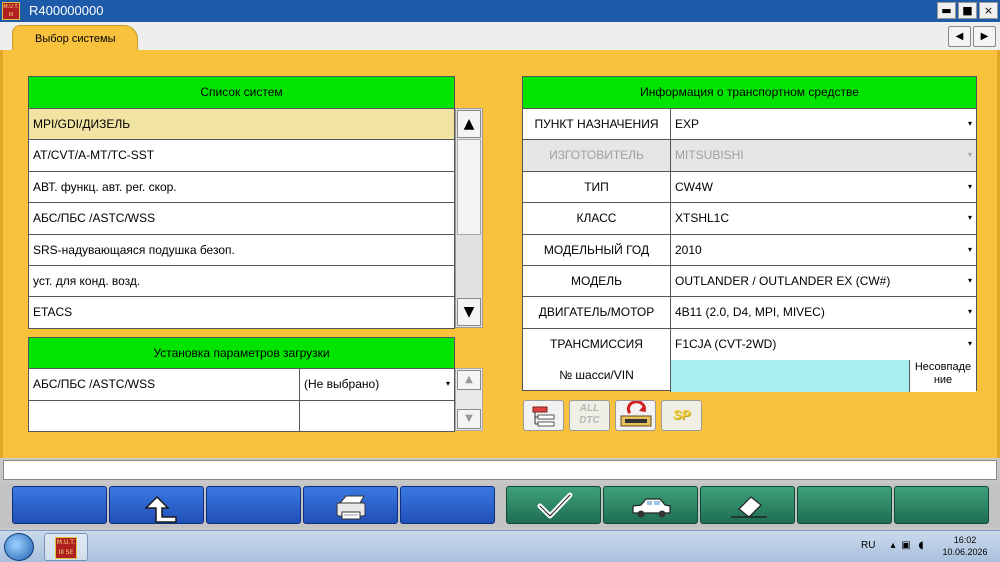 Image resolution: width=1000 pixels, height=562 pixels. What do you see at coordinates (943, 367) in the screenshot?
I see `vin-status-line: Несовпаде` at bounding box center [943, 367].